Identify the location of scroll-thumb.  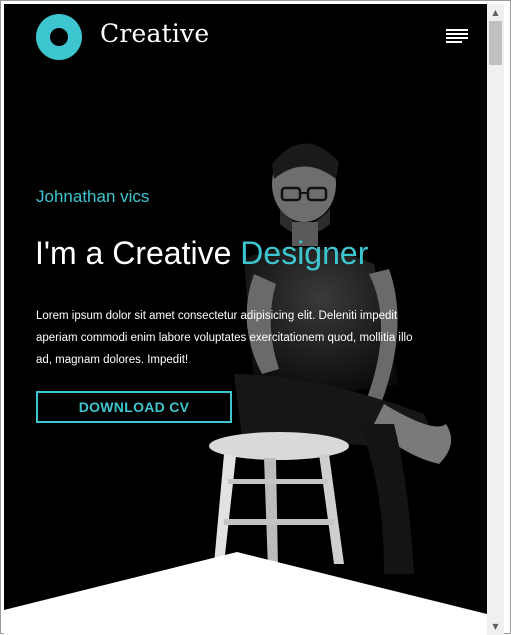
(495, 43).